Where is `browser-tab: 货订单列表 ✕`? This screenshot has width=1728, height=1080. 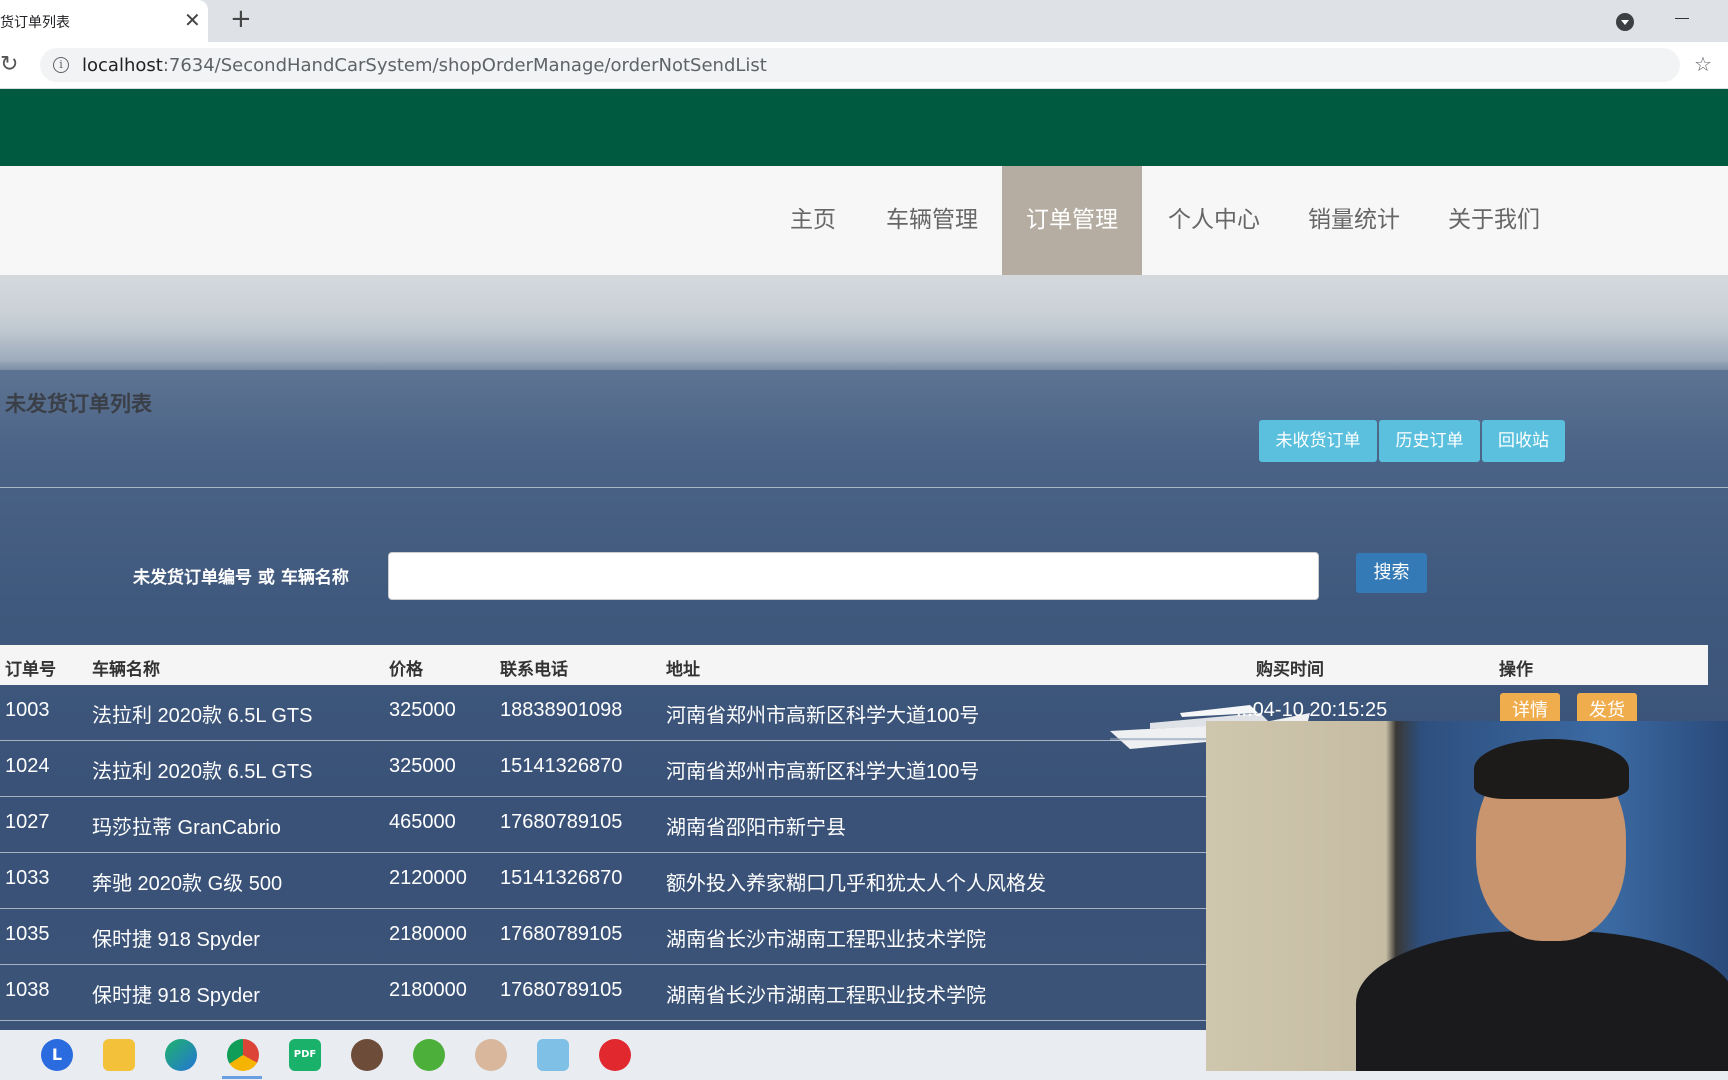 browser-tab: 货订单列表 ✕ is located at coordinates (104, 21).